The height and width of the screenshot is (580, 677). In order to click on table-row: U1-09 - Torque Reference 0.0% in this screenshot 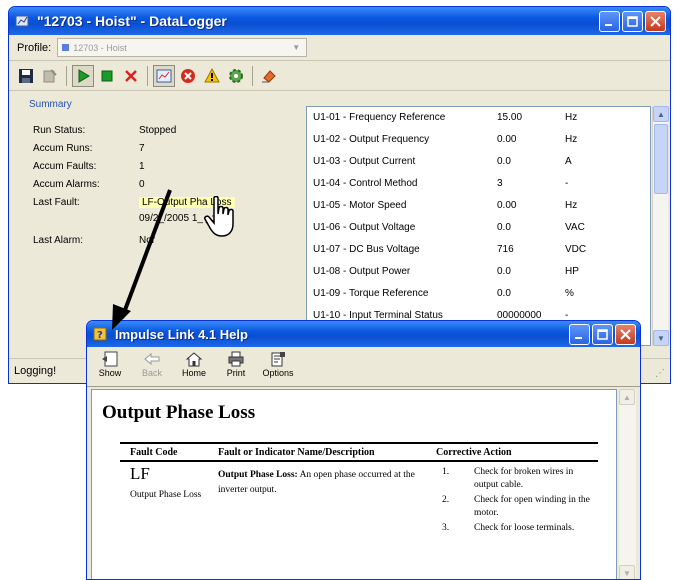, I will do `click(478, 294)`.